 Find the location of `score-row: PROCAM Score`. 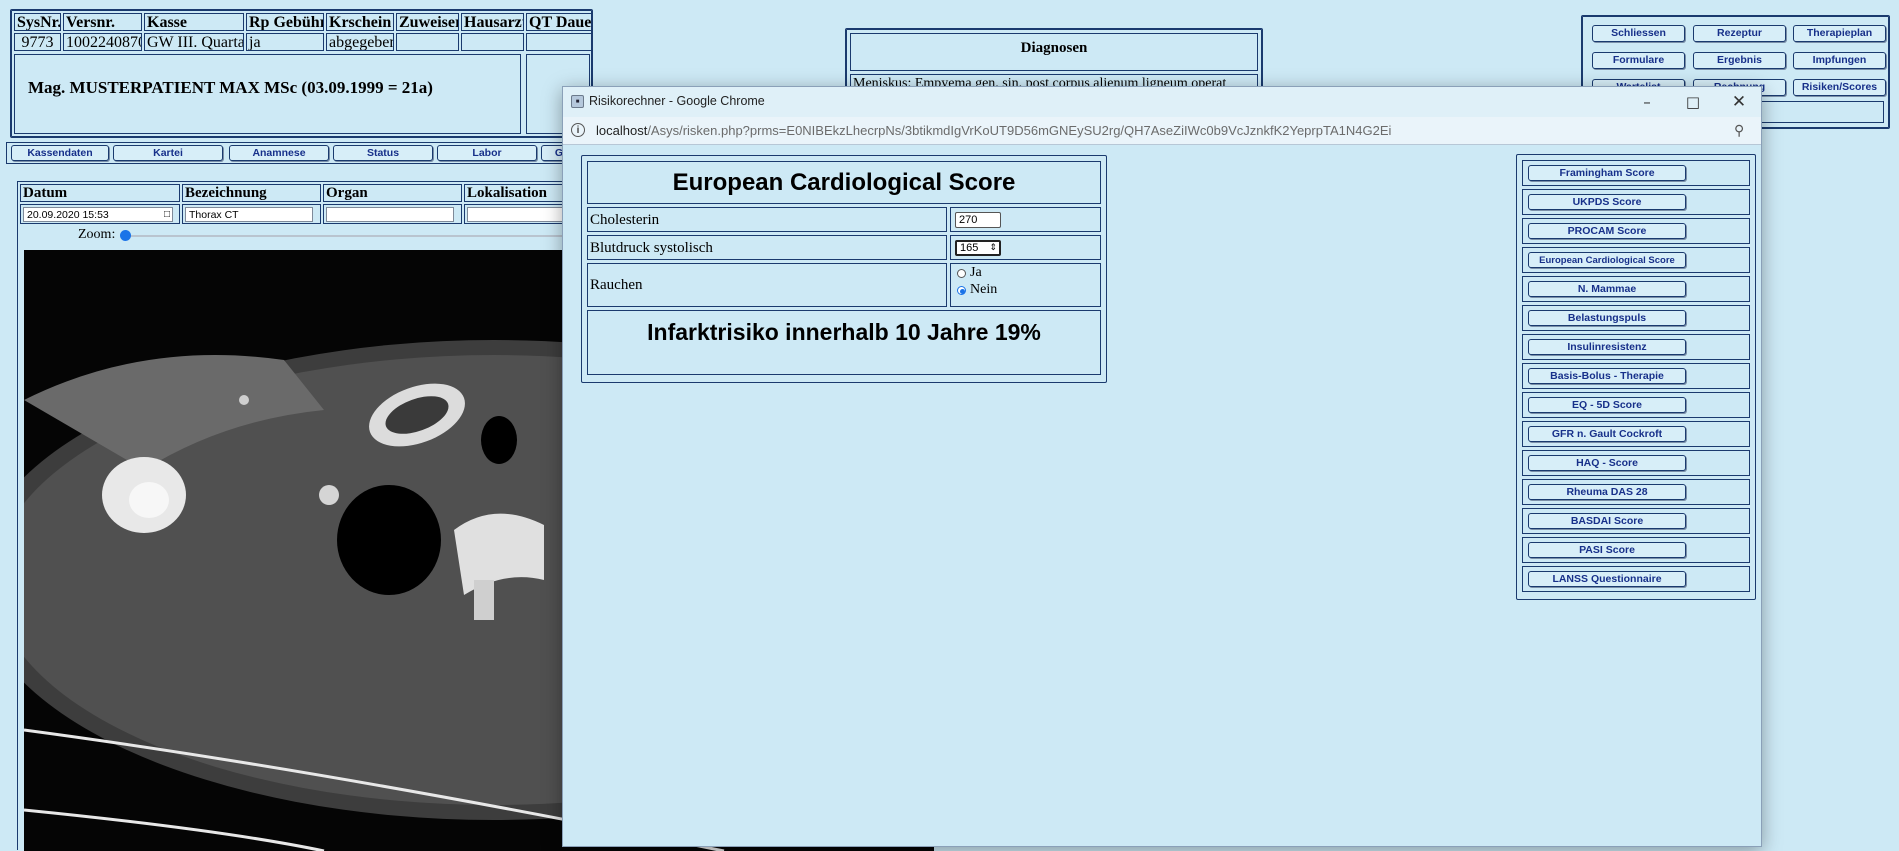

score-row: PROCAM Score is located at coordinates (1636, 231).